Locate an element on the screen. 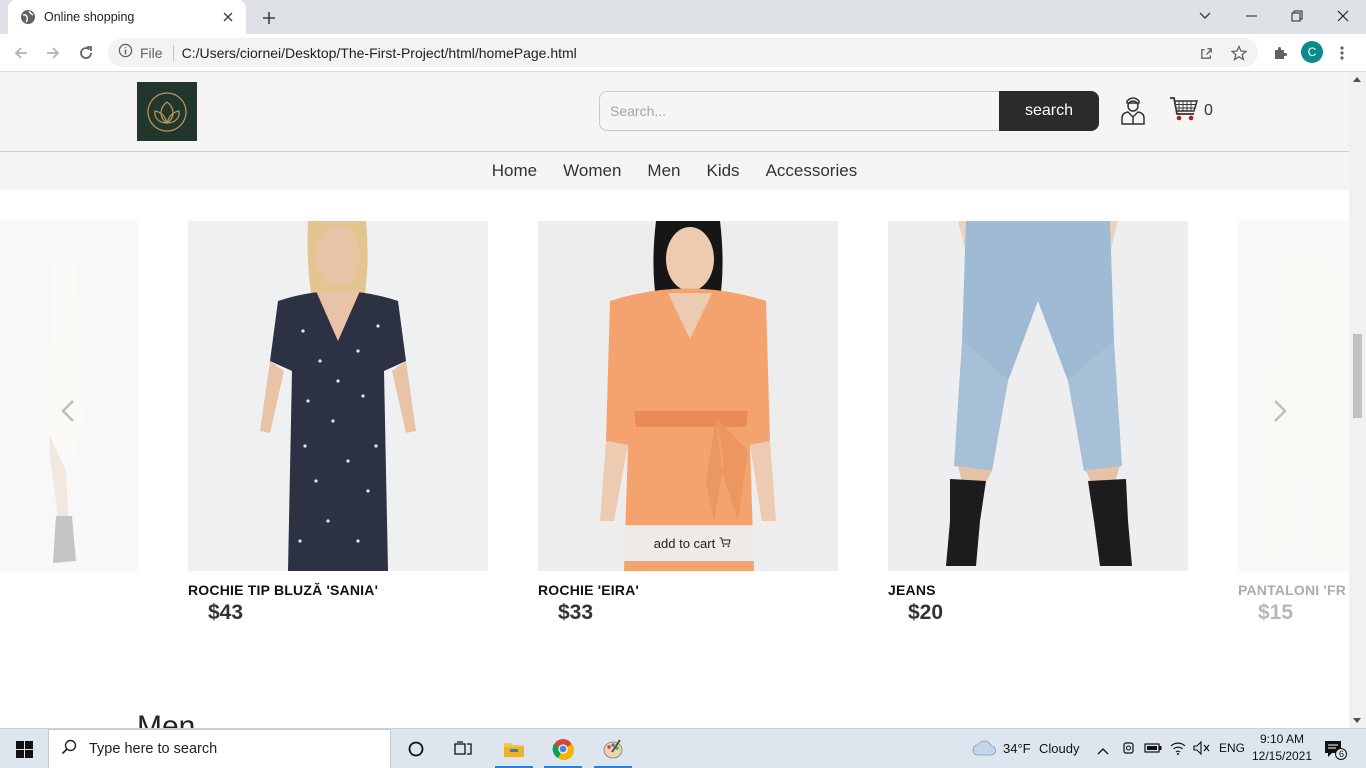 The height and width of the screenshot is (768, 1366). browser-tabstrip: Online shopping is located at coordinates (683, 17).